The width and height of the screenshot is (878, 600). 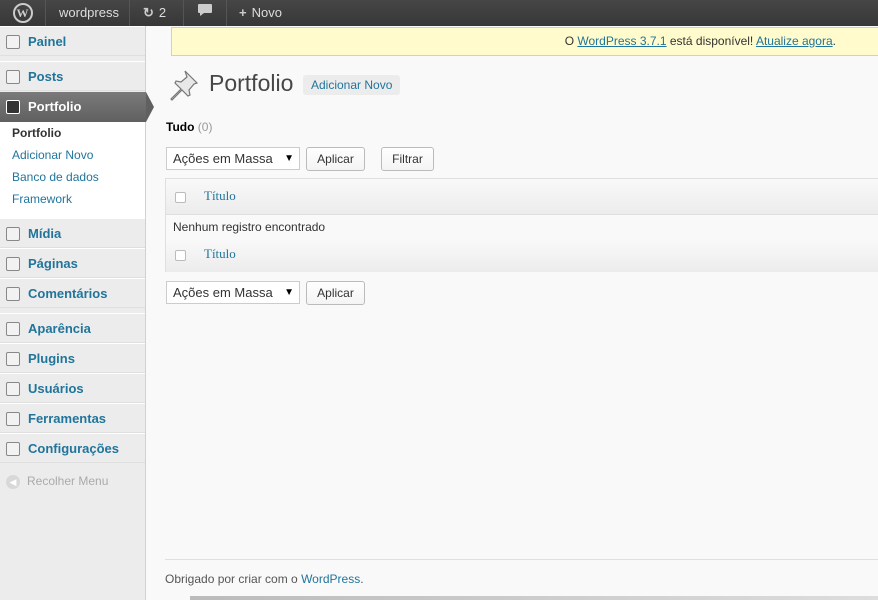 What do you see at coordinates (13, 329) in the screenshot?
I see `appearance-icon` at bounding box center [13, 329].